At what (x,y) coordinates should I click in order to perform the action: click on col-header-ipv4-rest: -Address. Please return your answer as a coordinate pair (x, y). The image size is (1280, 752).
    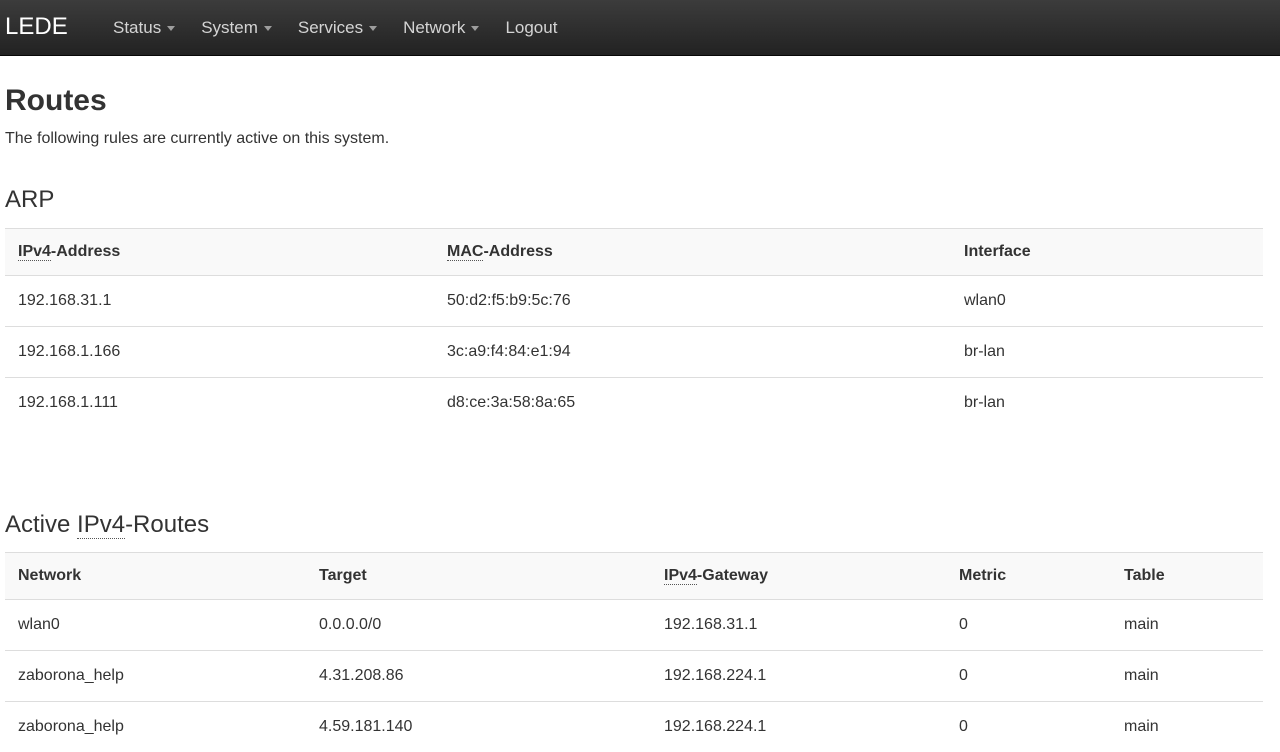
    Looking at the image, I should click on (85, 251).